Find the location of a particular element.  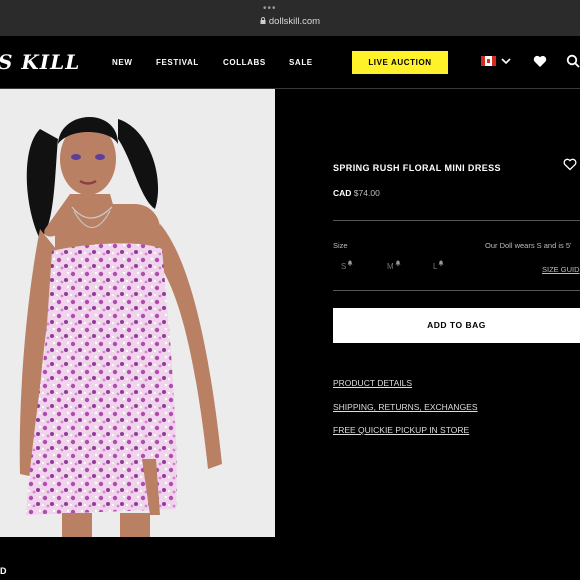

browser-toolbar: ••• dollskill.com is located at coordinates (290, 18).